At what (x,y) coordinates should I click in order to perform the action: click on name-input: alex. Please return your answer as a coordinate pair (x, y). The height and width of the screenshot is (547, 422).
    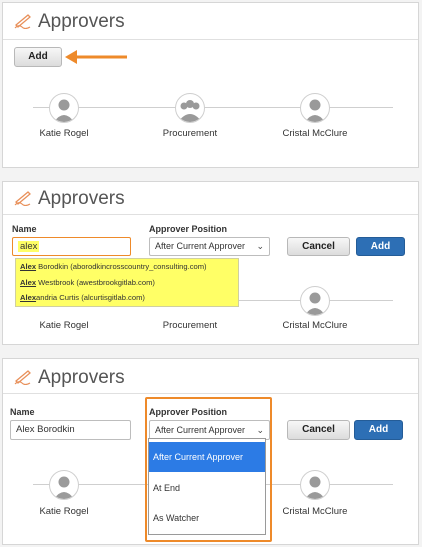
    Looking at the image, I should click on (71, 246).